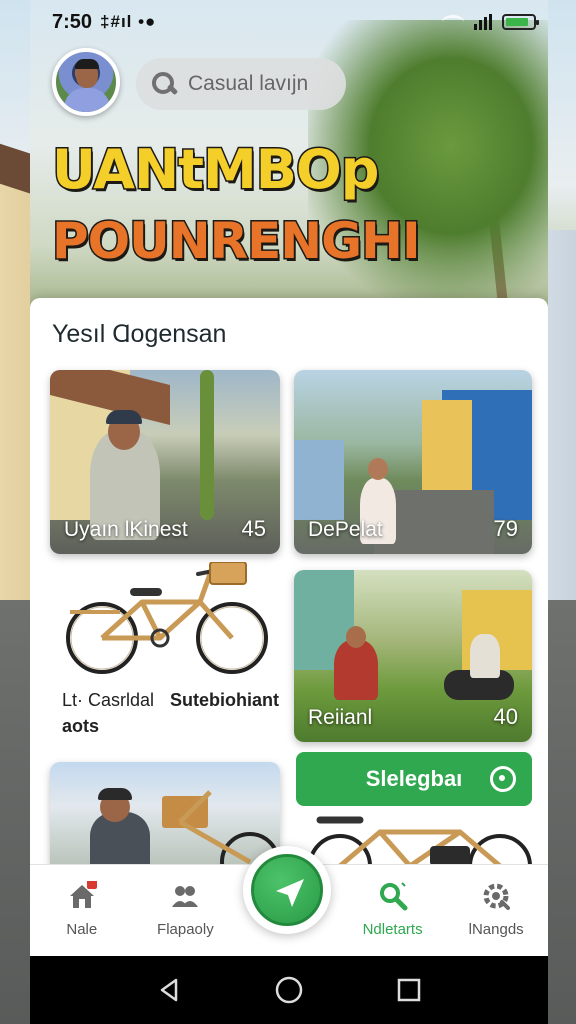  I want to click on system-navigation-bar, so click(289, 990).